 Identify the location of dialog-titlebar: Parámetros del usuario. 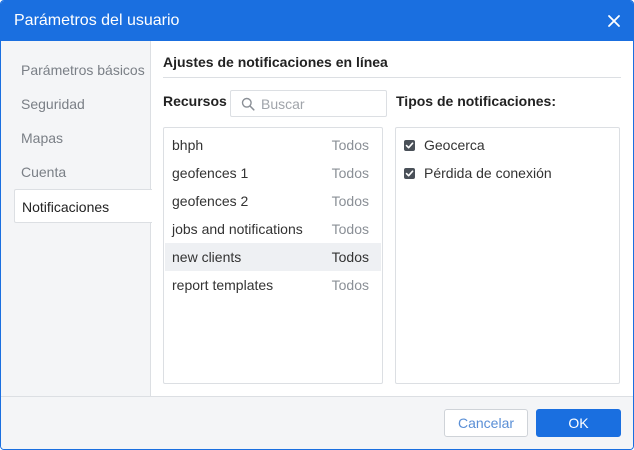
(317, 21).